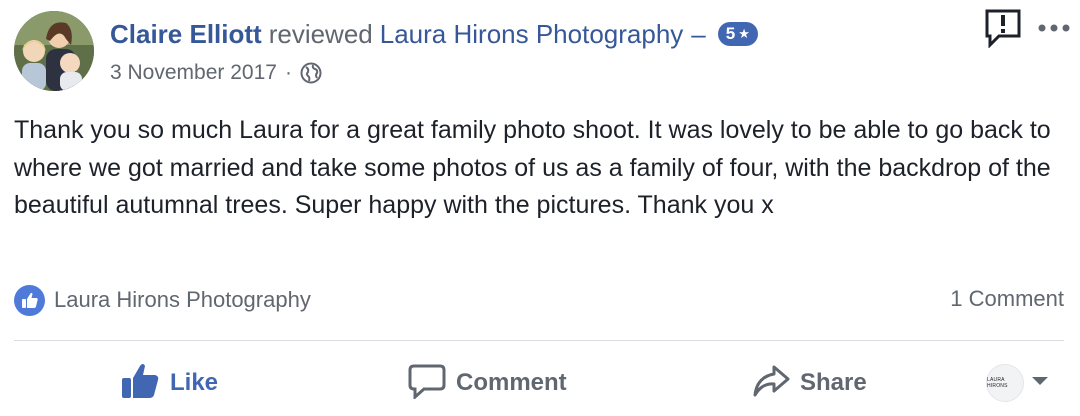 The height and width of the screenshot is (416, 1080). What do you see at coordinates (1054, 28) in the screenshot?
I see `more-options-icon` at bounding box center [1054, 28].